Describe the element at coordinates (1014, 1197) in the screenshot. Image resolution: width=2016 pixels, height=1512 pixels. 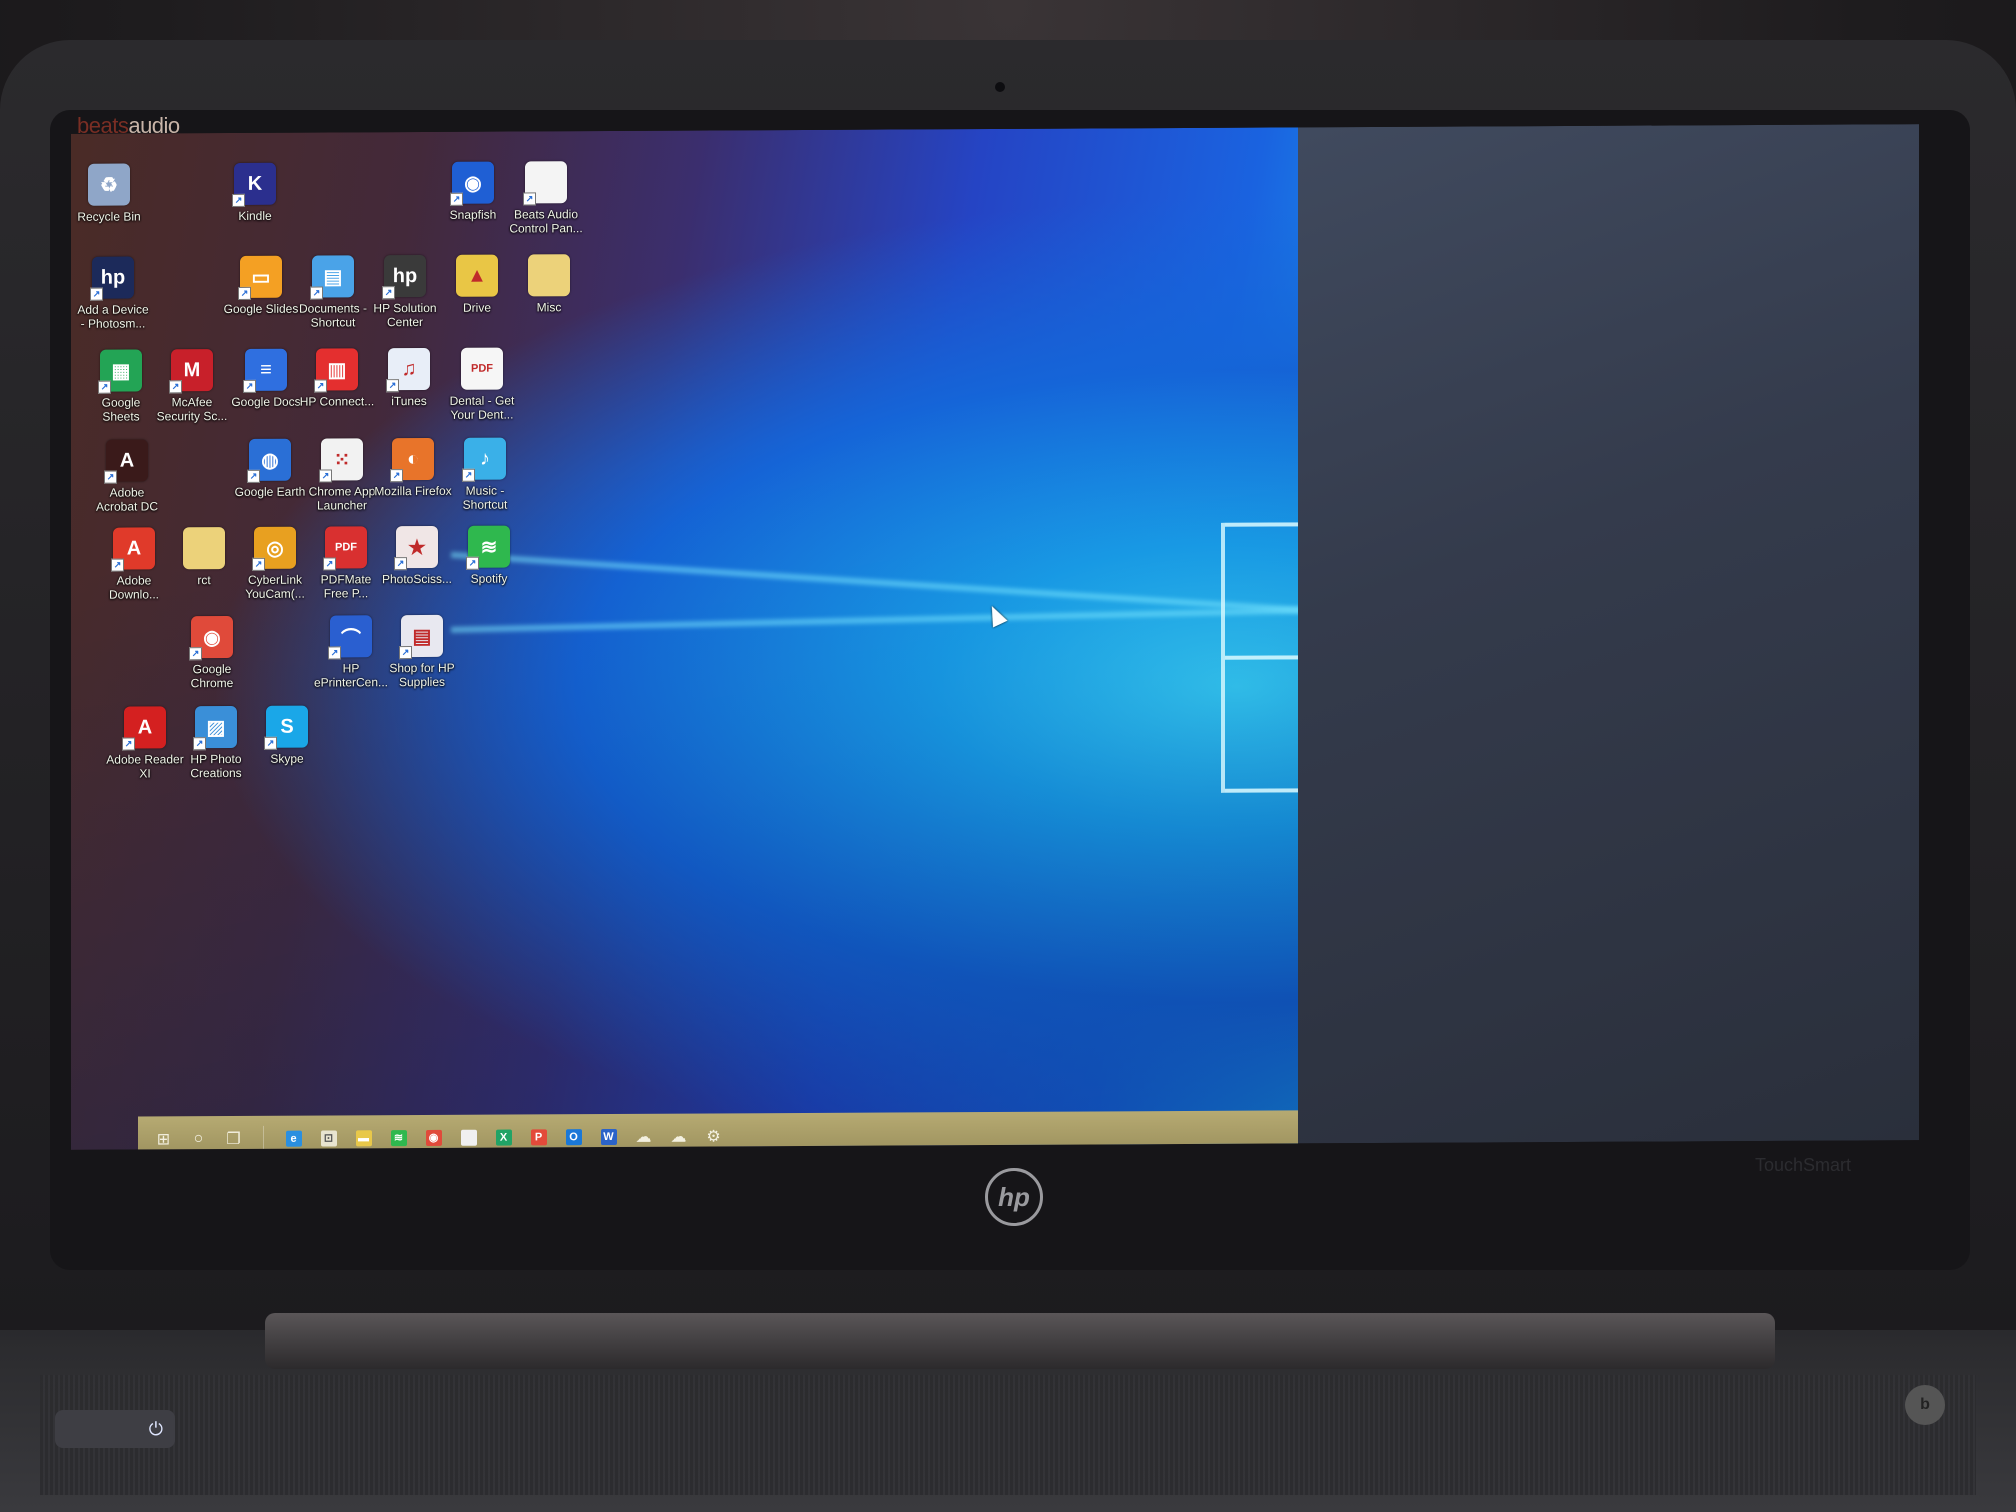
I see `hp-logo: hp` at that location.